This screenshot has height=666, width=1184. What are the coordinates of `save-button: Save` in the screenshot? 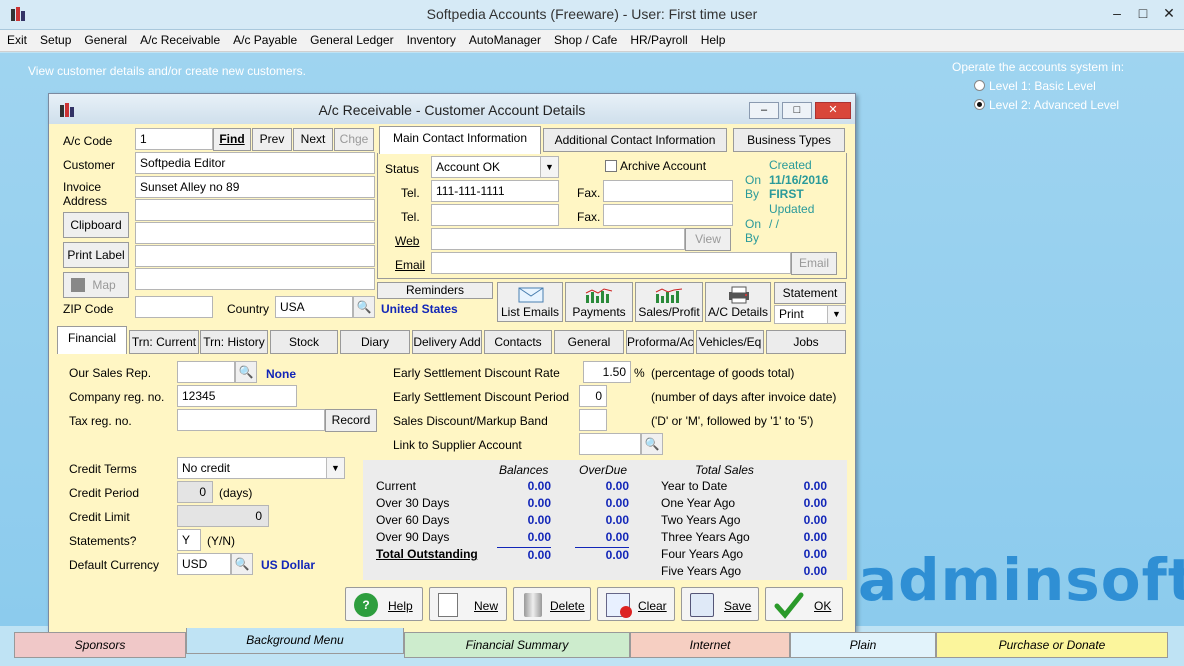 It's located at (720, 604).